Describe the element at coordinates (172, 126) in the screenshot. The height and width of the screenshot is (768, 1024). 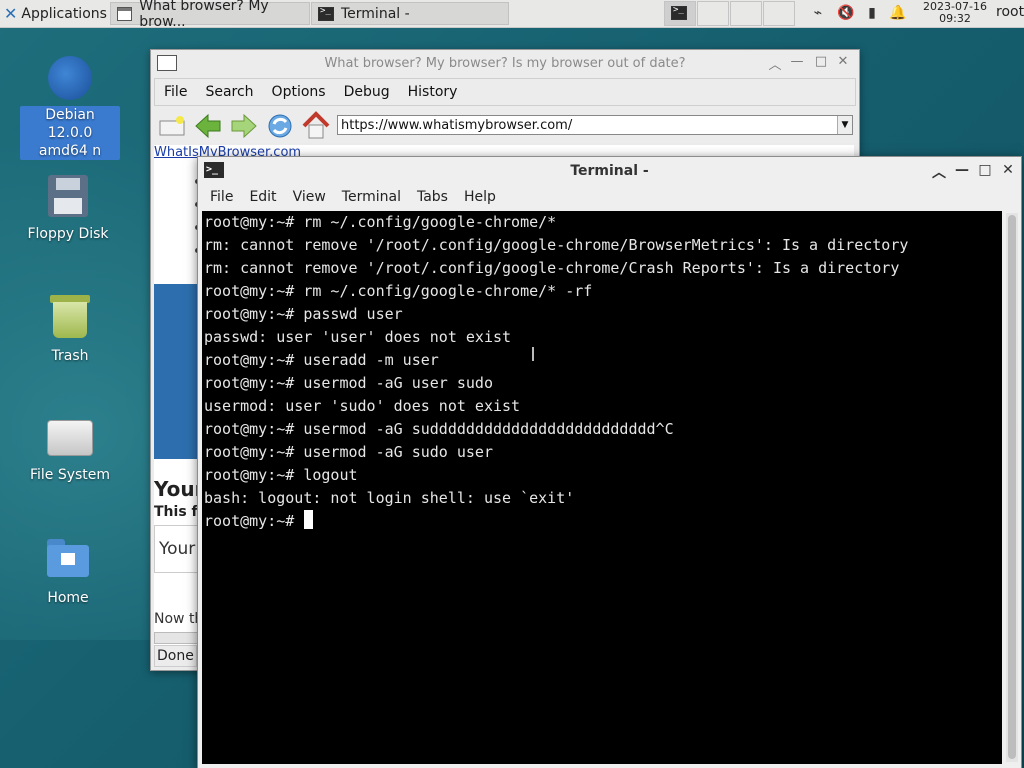
I see `new-page-icon` at that location.